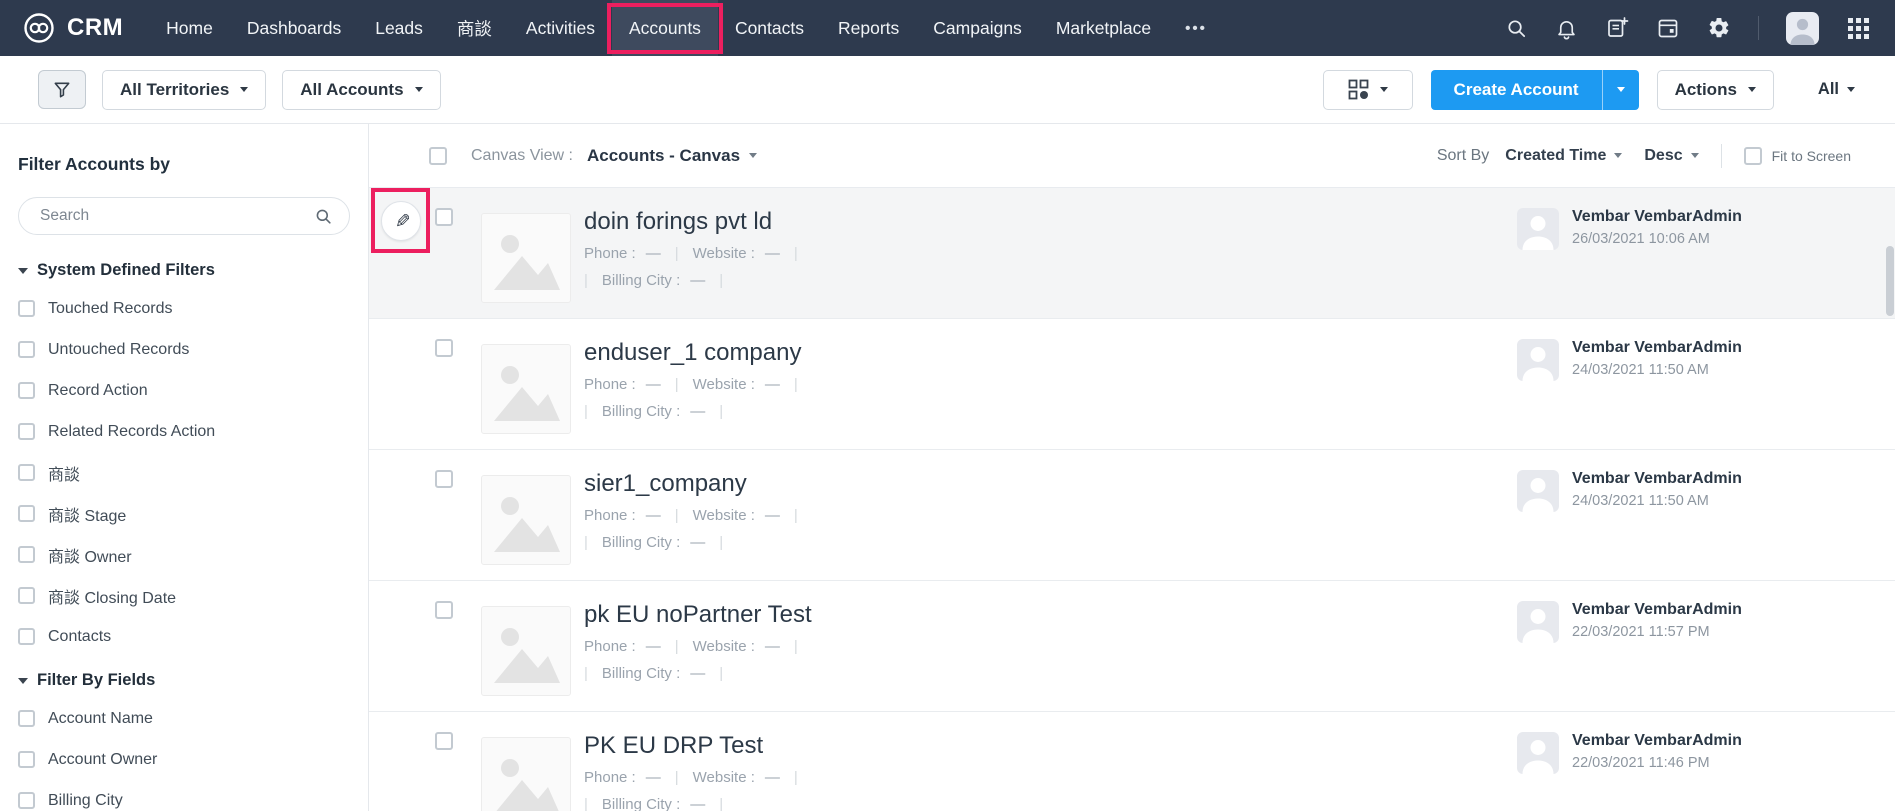 This screenshot has width=1895, height=811. I want to click on select-all-checkbox, so click(438, 155).